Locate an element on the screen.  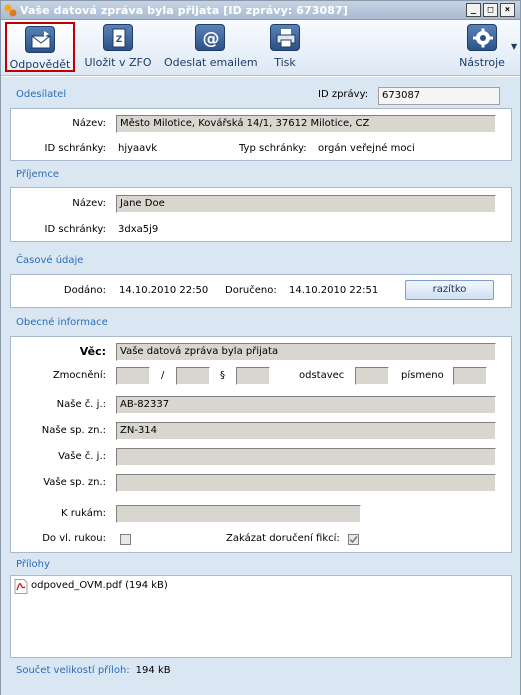
tools-label: Nástroje is located at coordinates (482, 62).